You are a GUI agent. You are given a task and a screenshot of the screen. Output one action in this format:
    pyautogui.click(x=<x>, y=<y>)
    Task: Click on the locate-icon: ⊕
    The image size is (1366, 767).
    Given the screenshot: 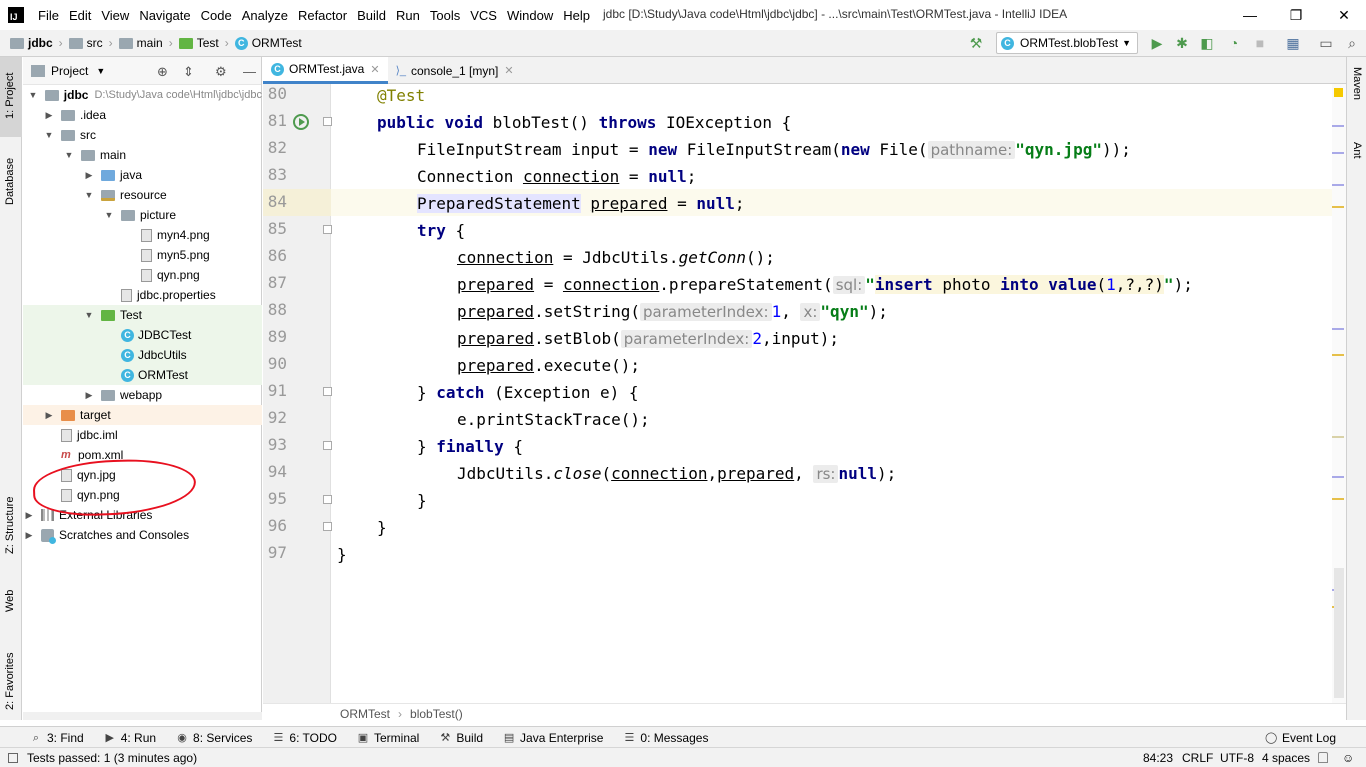 What is the action you would take?
    pyautogui.click(x=162, y=72)
    